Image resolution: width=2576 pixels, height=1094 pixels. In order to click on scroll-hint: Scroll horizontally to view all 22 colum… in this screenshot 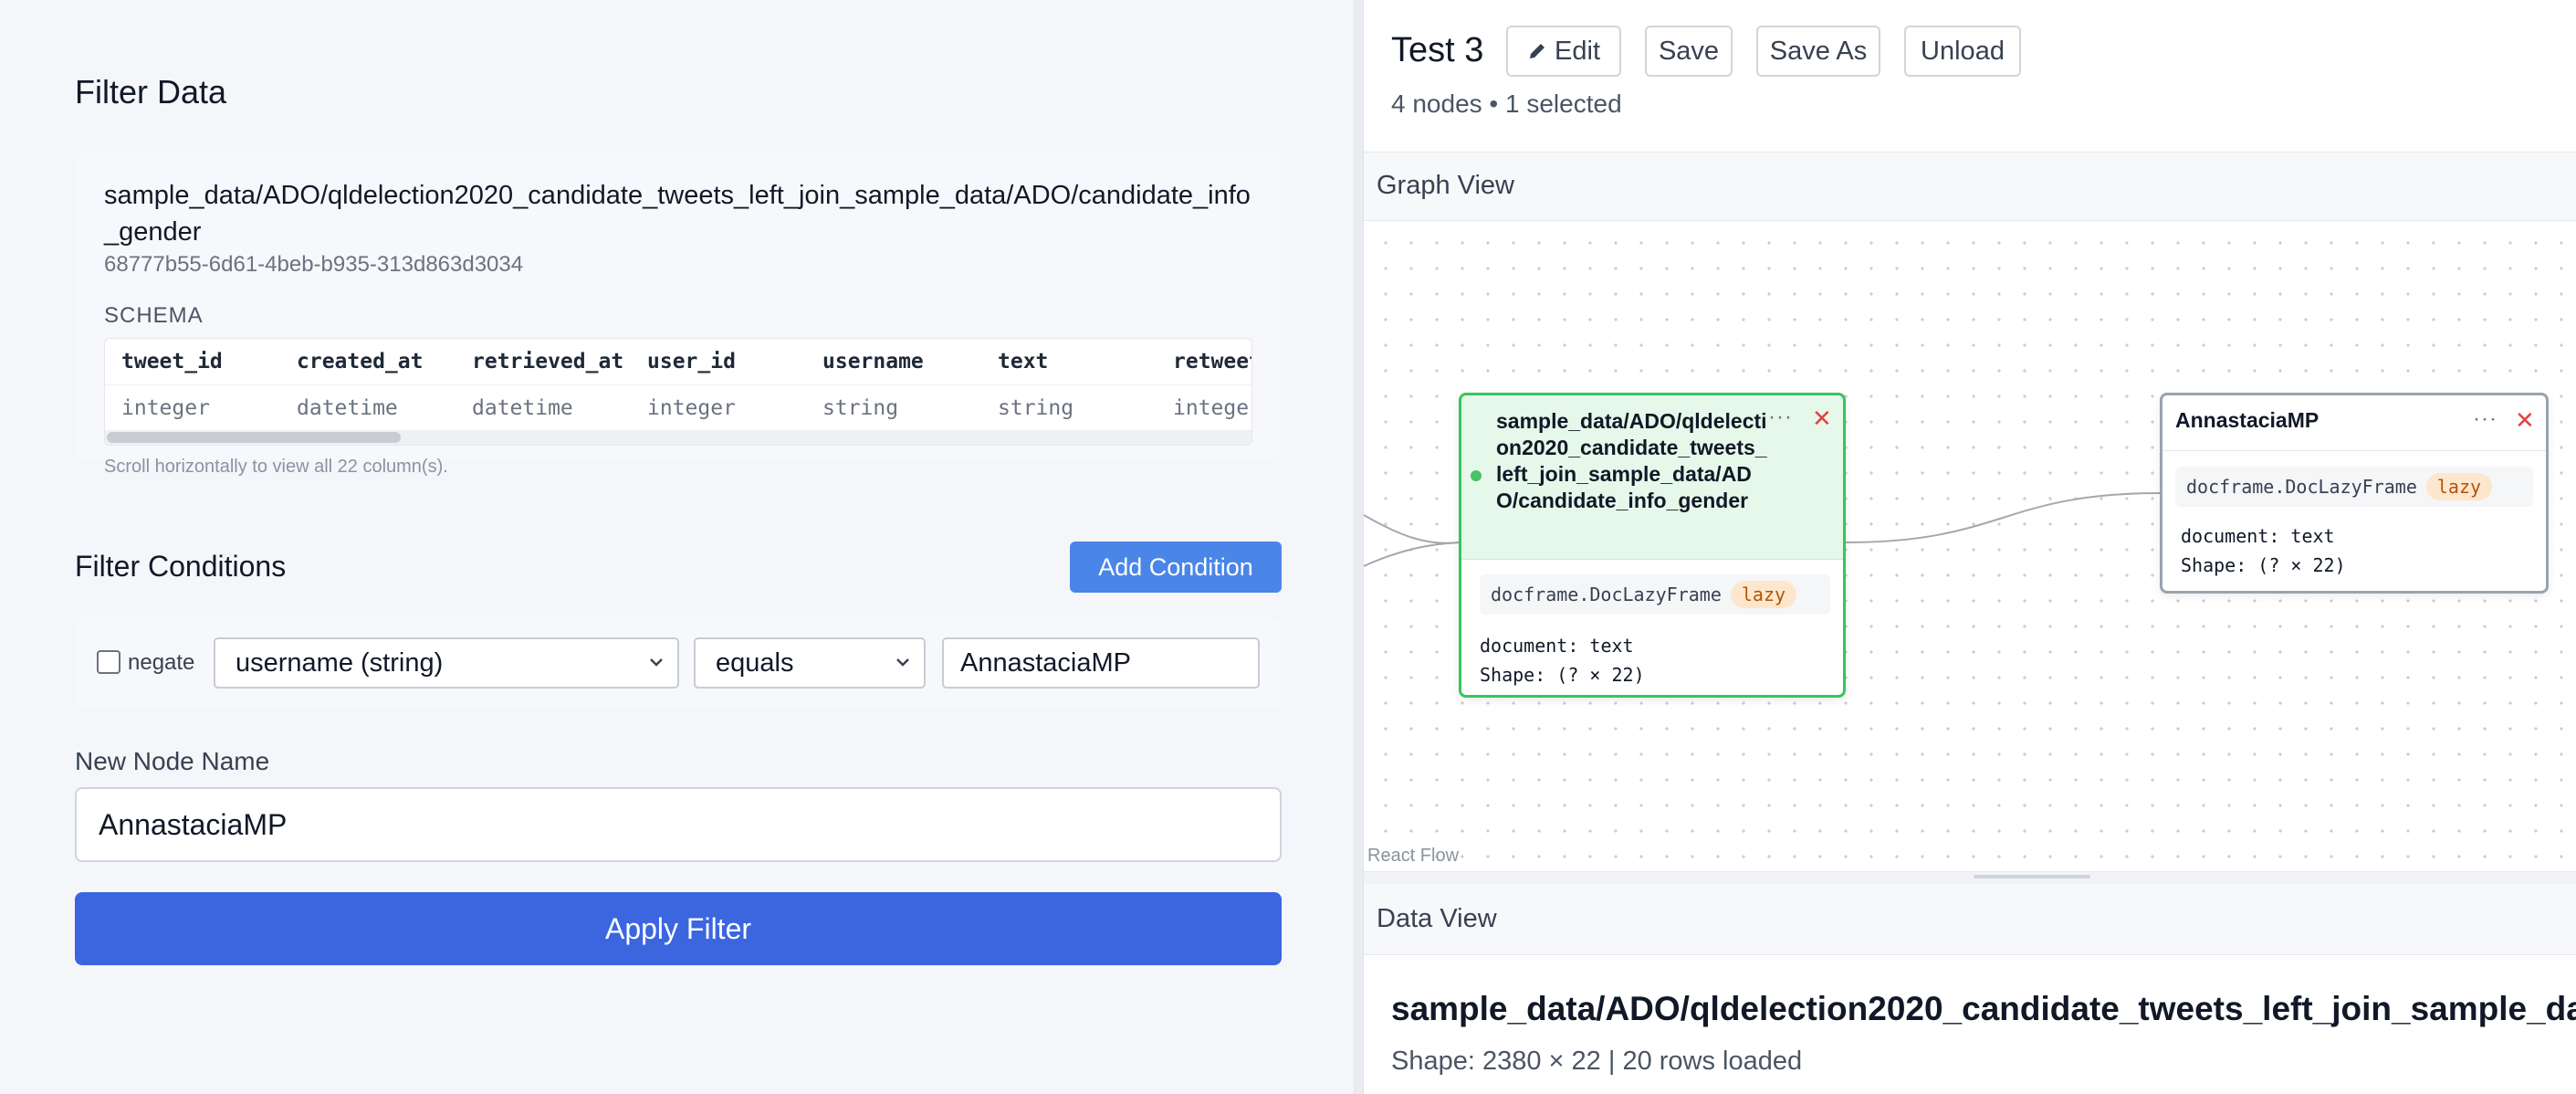, I will do `click(276, 467)`.